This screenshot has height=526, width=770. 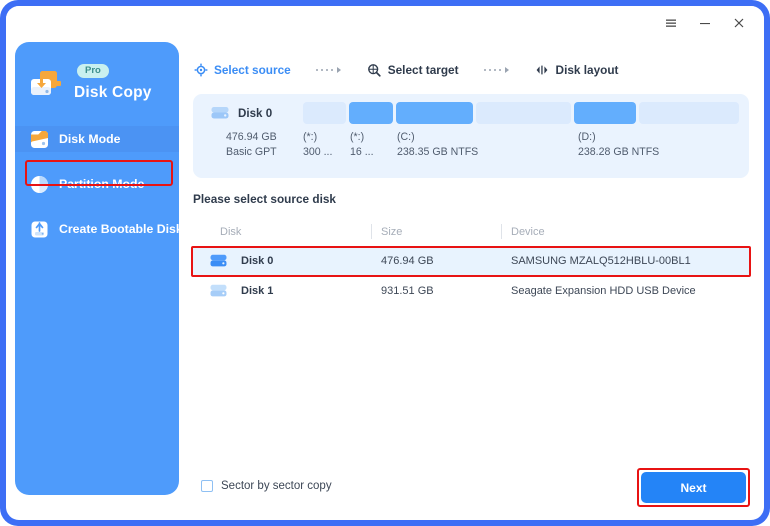 I want to click on wizard-steps: Select source Select target Disk layout, so click(x=471, y=70).